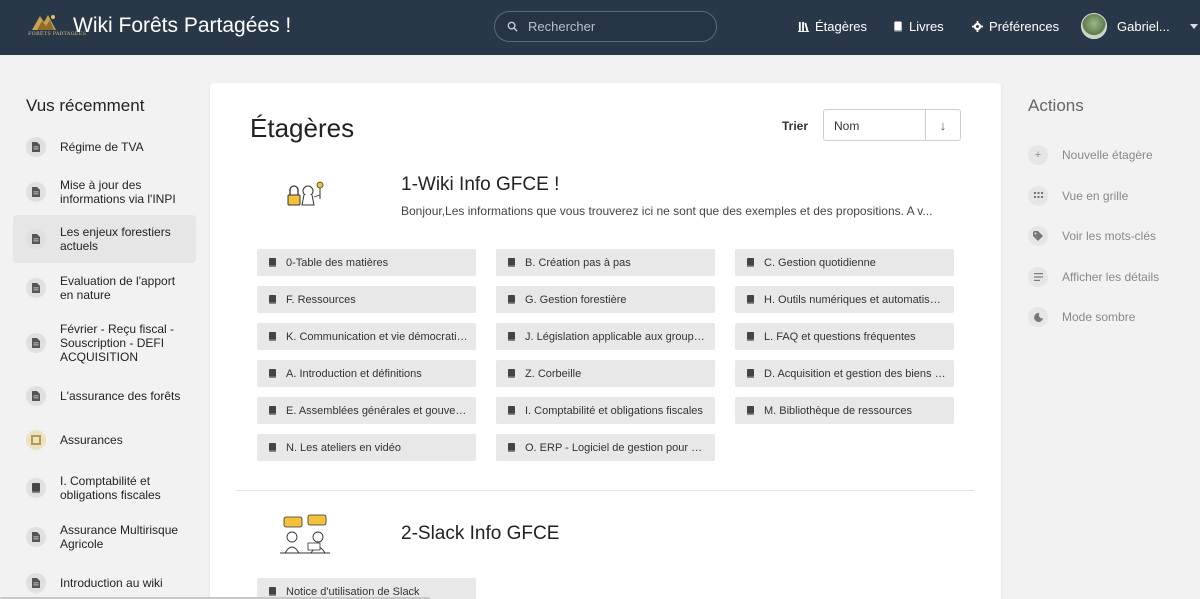 The width and height of the screenshot is (1200, 599). What do you see at coordinates (943, 125) in the screenshot?
I see `sort-direction-button: ↓` at bounding box center [943, 125].